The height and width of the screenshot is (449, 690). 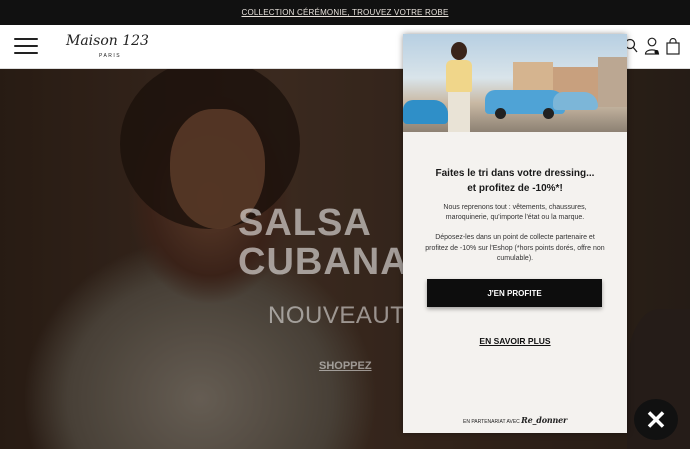 What do you see at coordinates (515, 341) in the screenshot?
I see `learn-more-link: EN SAVOIR PLUS` at bounding box center [515, 341].